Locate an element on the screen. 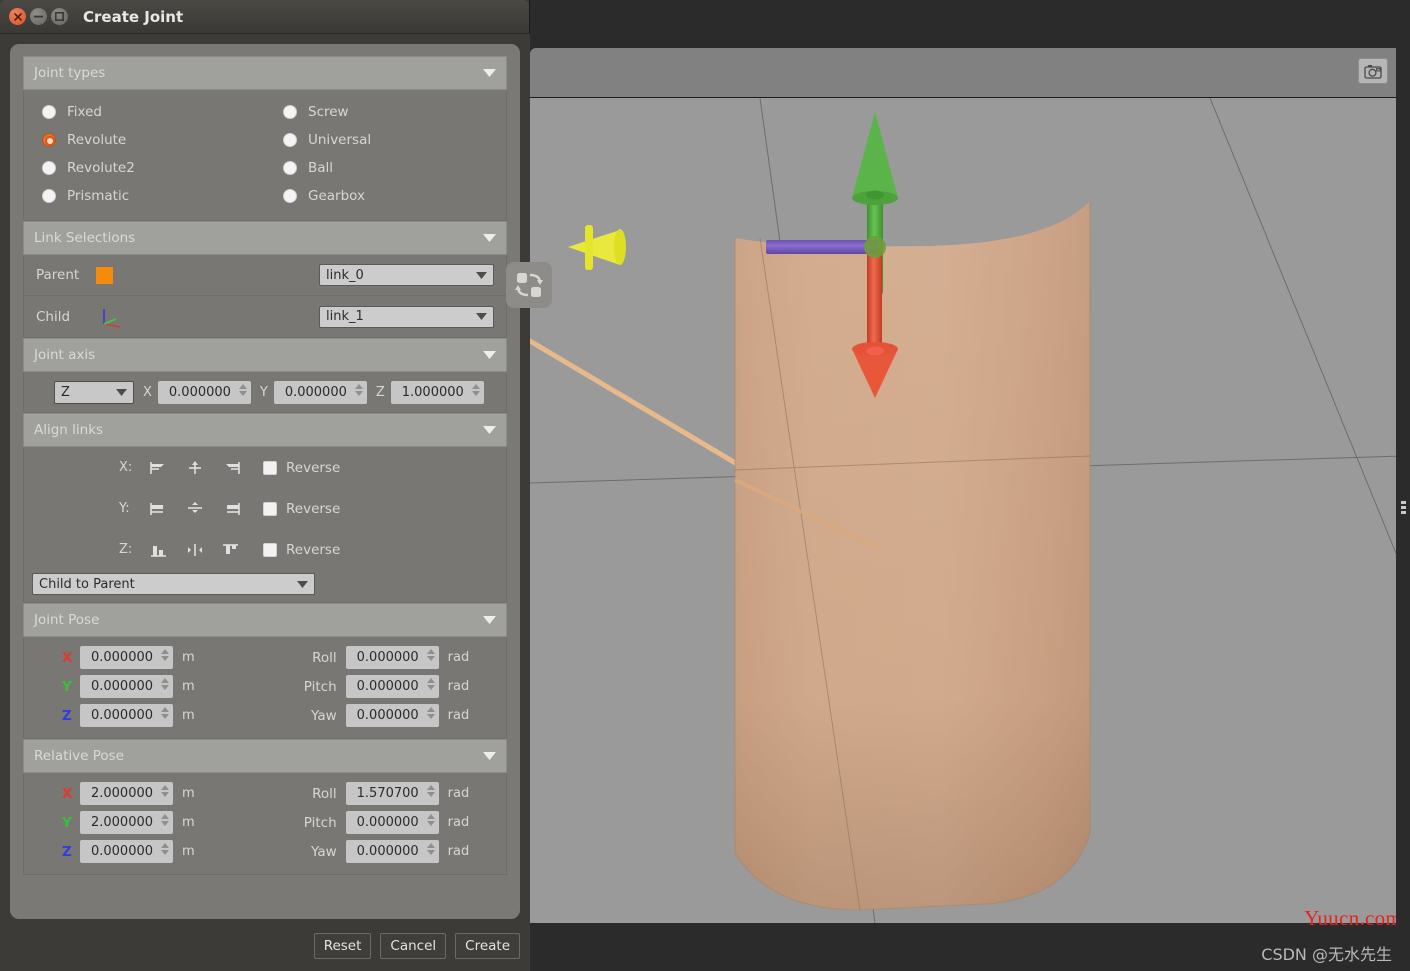 The image size is (1410, 971). child-axis-icon is located at coordinates (111, 317).